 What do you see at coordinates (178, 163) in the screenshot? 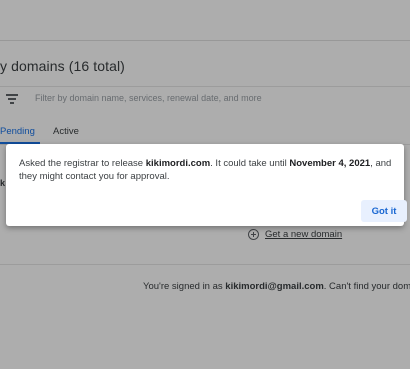
I see `dialog-domain: kikimordi.com` at bounding box center [178, 163].